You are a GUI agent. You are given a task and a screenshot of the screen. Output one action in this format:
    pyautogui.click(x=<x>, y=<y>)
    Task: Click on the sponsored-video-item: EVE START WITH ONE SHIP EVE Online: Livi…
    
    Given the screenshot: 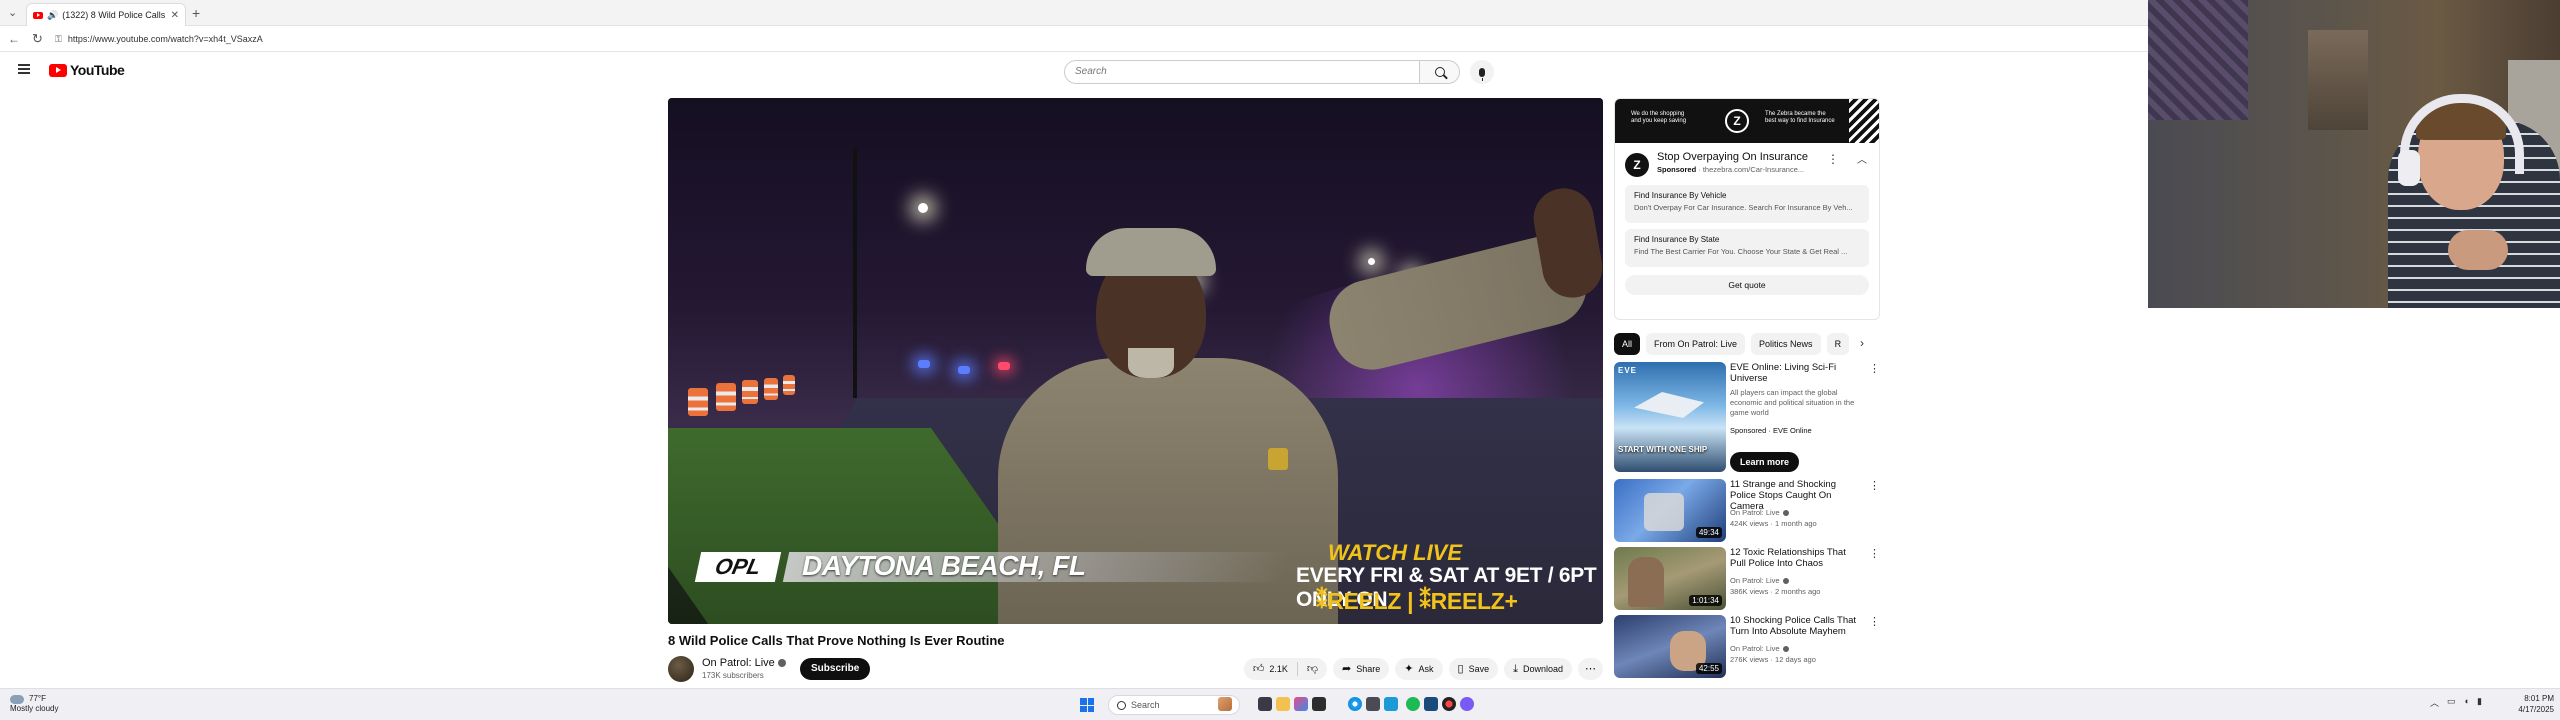 What is the action you would take?
    pyautogui.click(x=1747, y=418)
    